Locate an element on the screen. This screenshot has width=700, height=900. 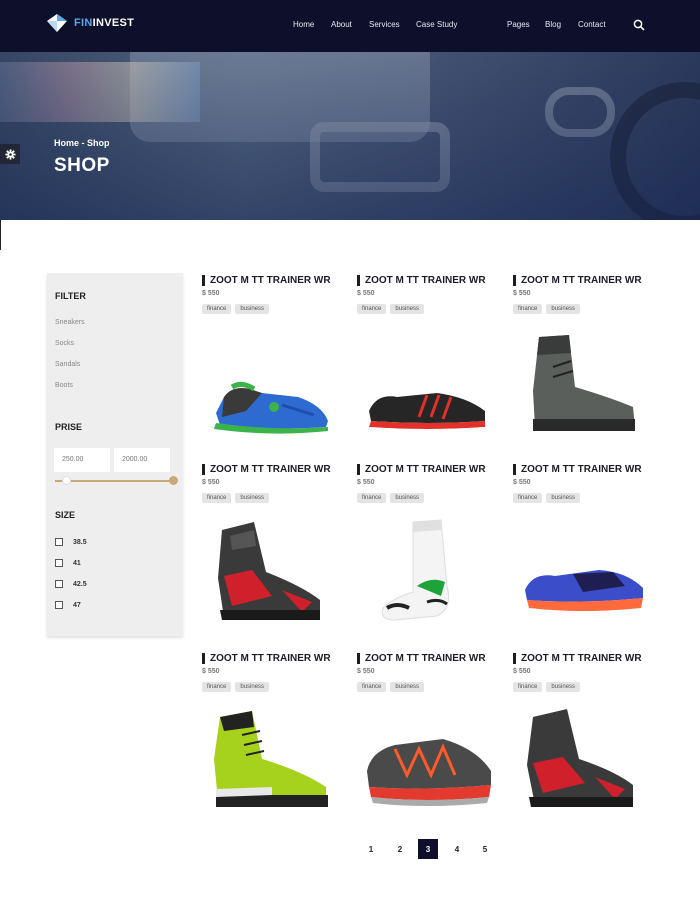
price-slider-max-handle is located at coordinates (173, 480).